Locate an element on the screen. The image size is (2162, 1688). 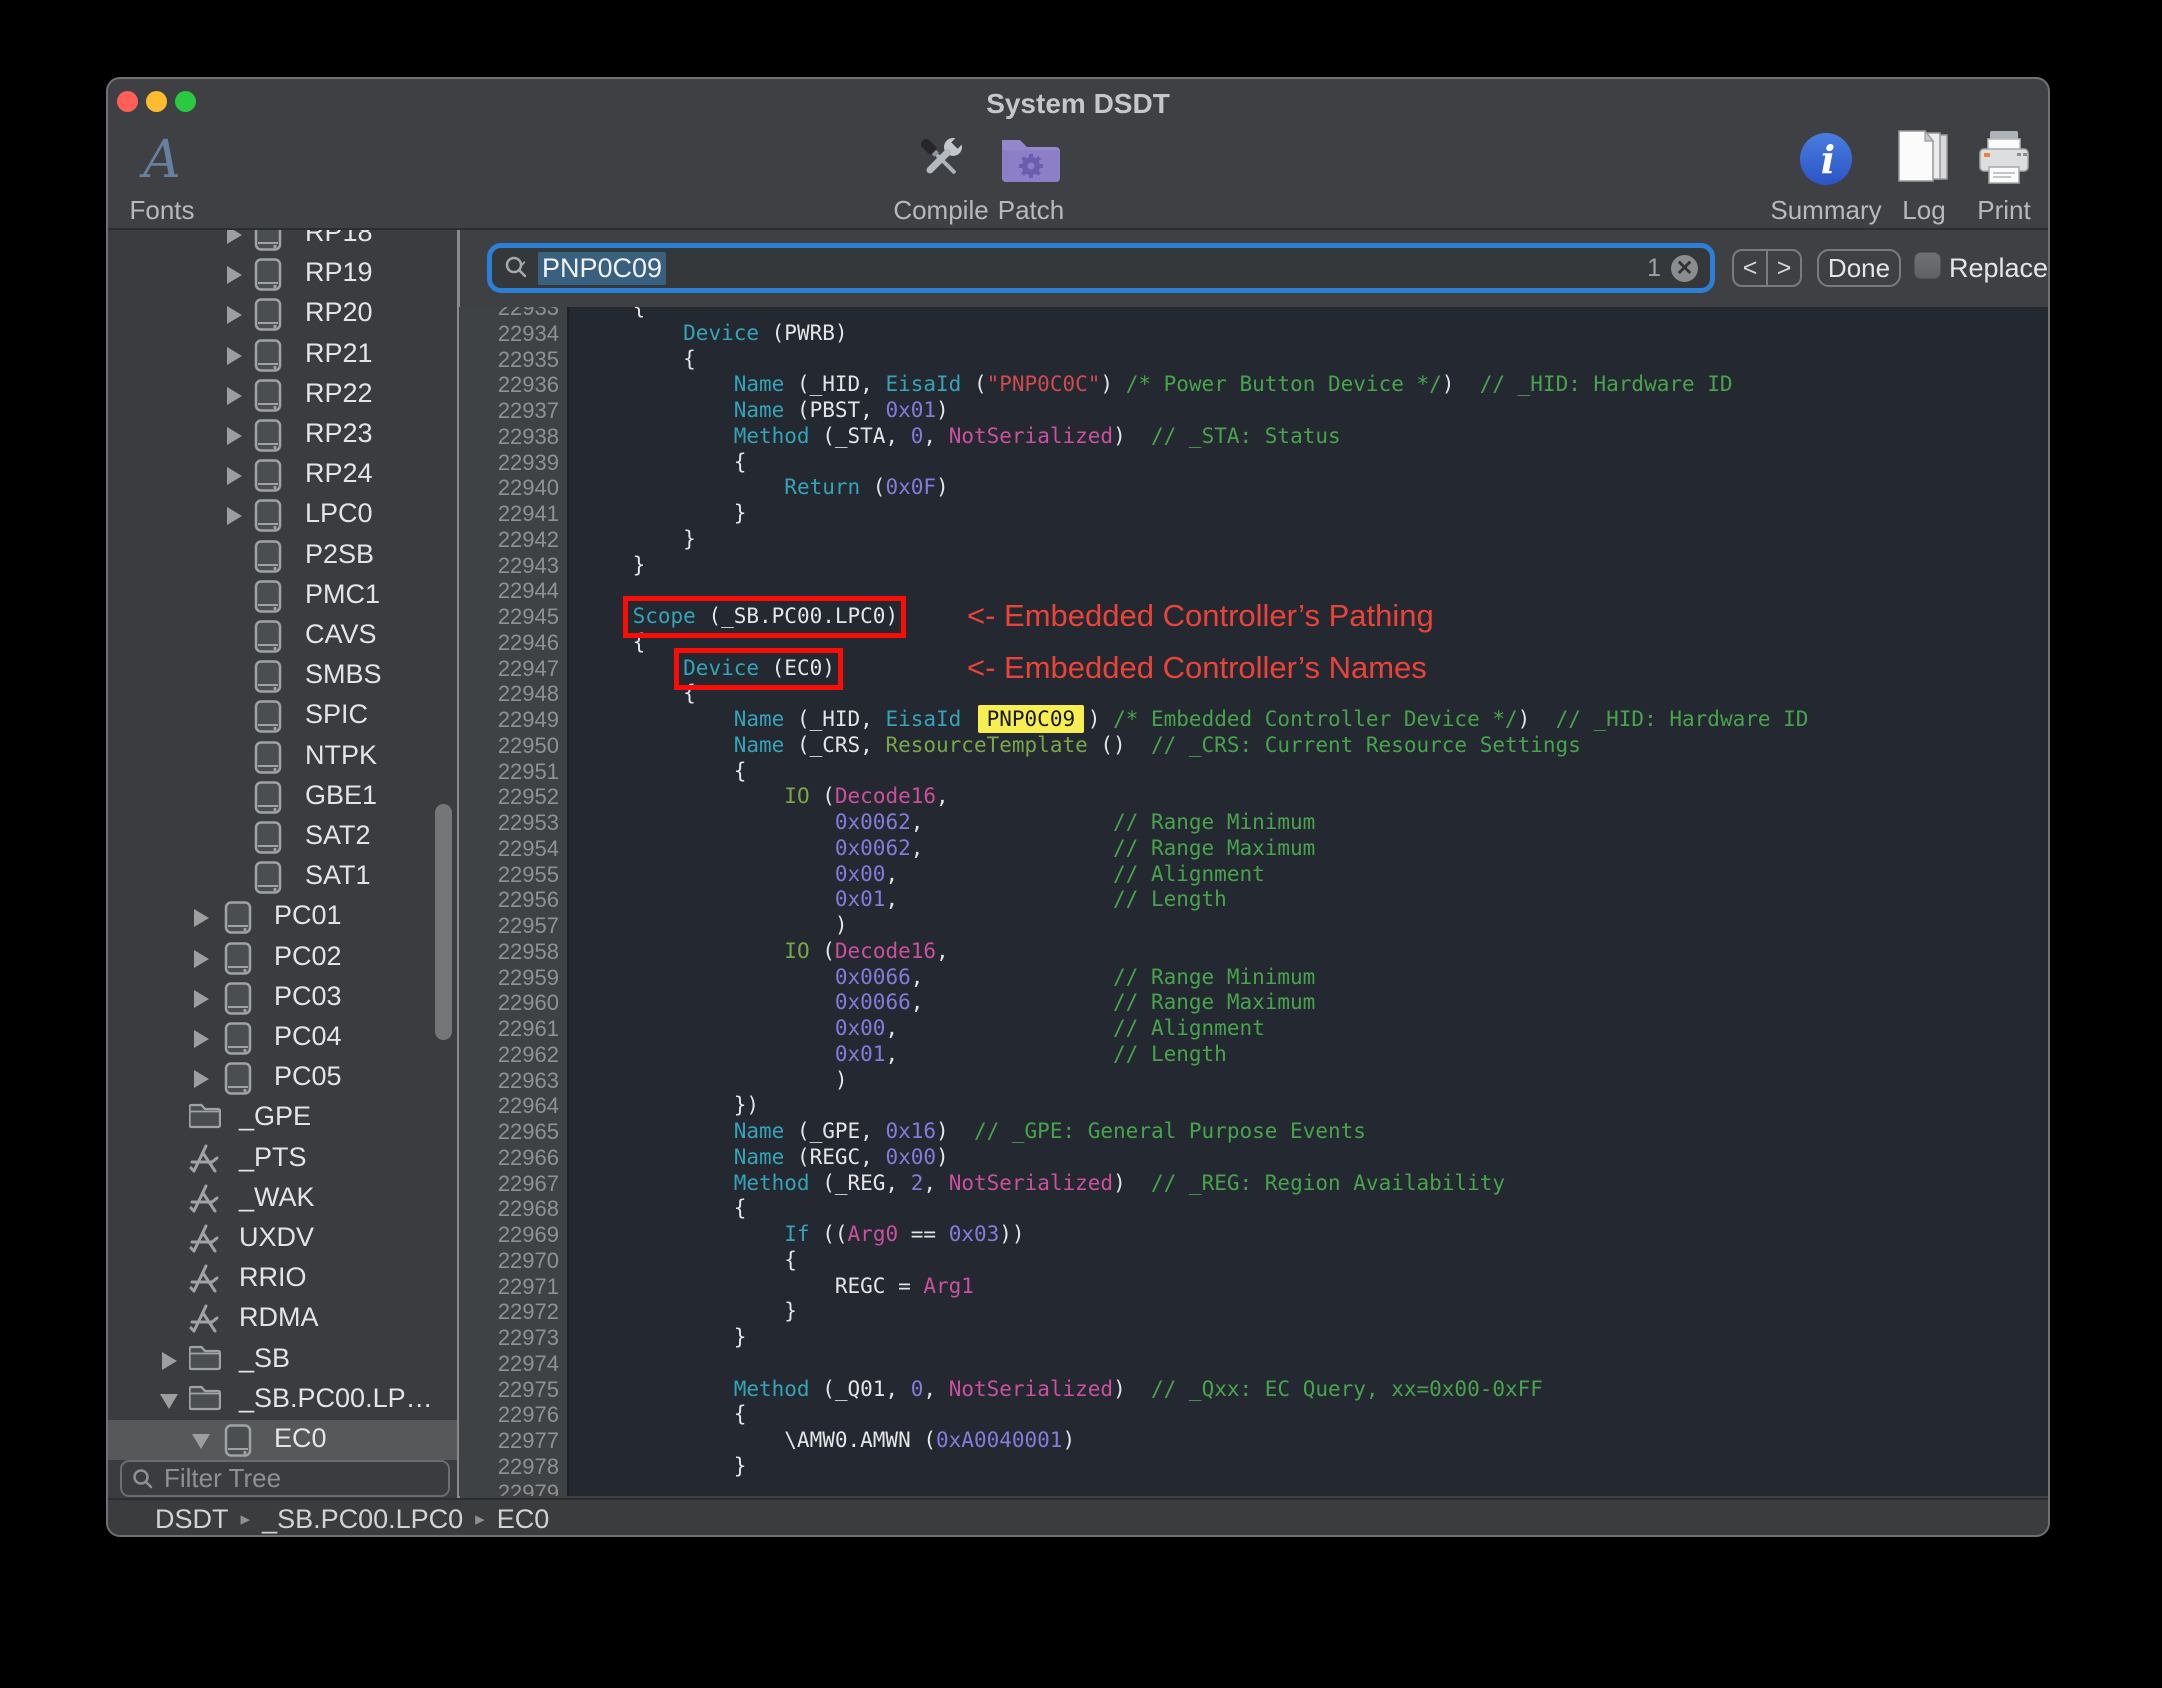
sidebar-item-rp20: RP20 is located at coordinates (282, 314).